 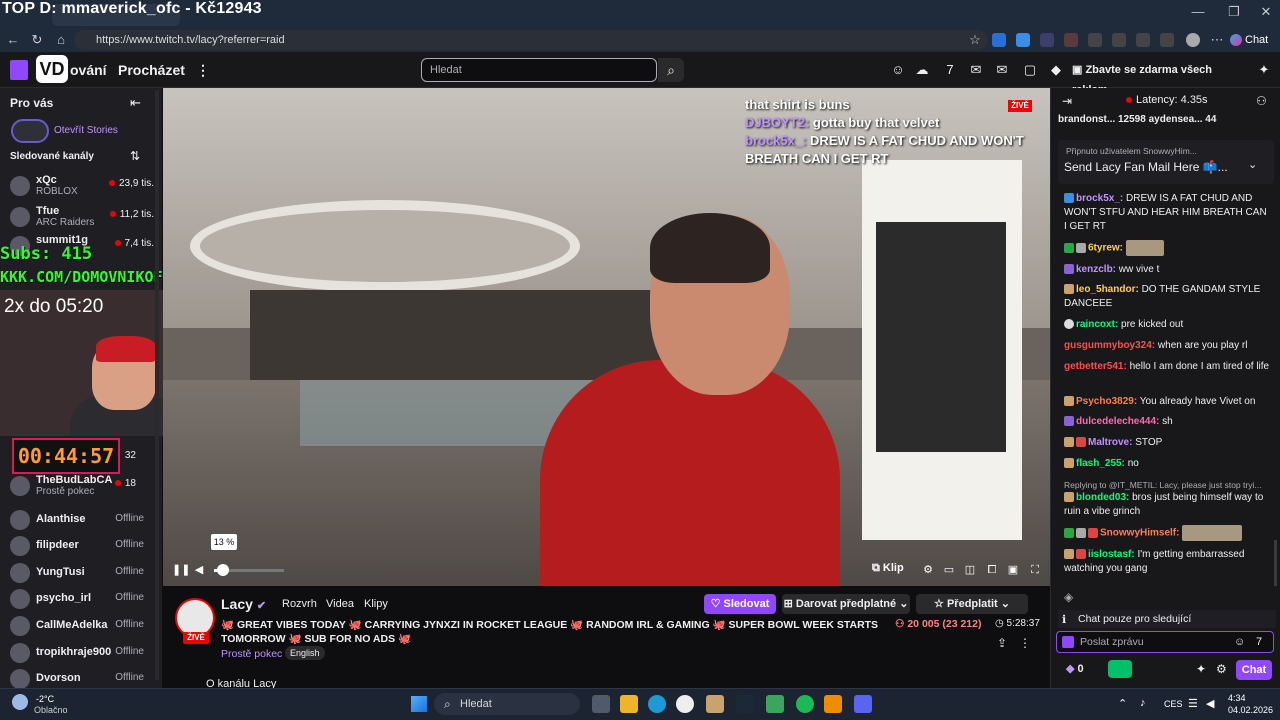 What do you see at coordinates (340, 604) in the screenshot?
I see `tab-videos: Videa` at bounding box center [340, 604].